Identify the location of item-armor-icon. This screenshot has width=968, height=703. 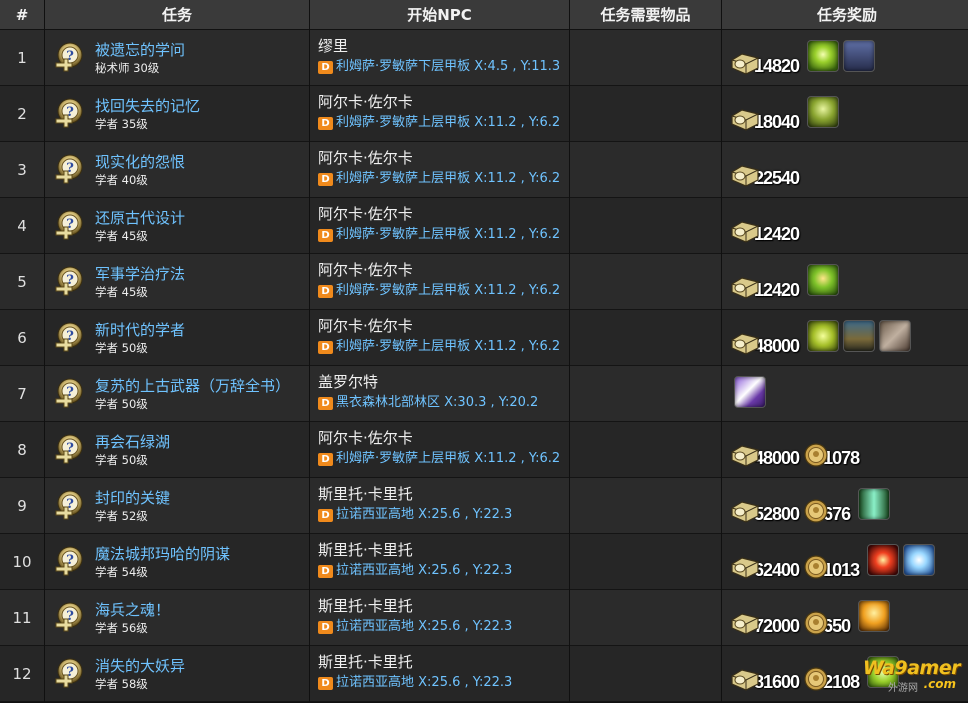
(859, 336).